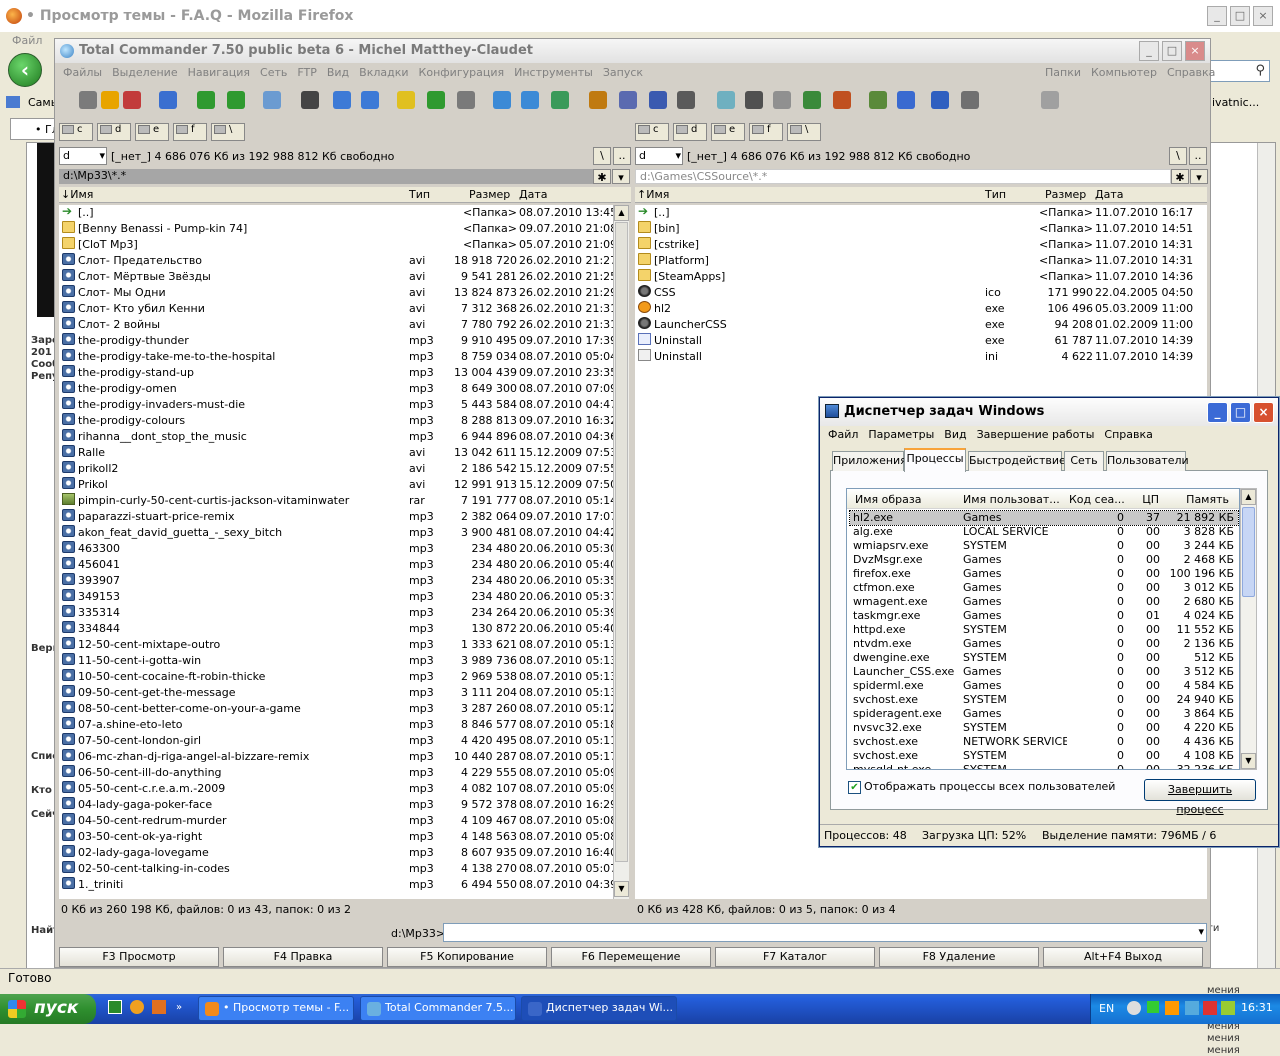 This screenshot has height=1056, width=1280. I want to click on process-row: spideragent.exe Games 0 00 3 864 КБ, so click(1044, 714).